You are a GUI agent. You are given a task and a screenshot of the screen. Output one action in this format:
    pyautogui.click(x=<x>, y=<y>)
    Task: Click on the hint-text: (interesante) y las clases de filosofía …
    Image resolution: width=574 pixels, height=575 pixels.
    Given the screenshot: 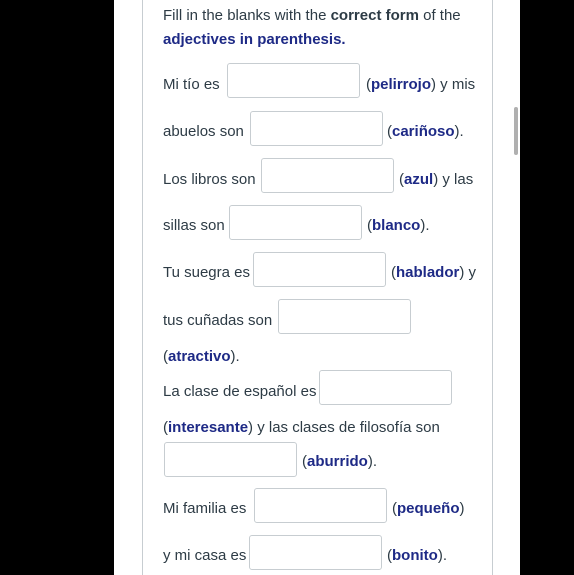 What is the action you would take?
    pyautogui.click(x=301, y=428)
    